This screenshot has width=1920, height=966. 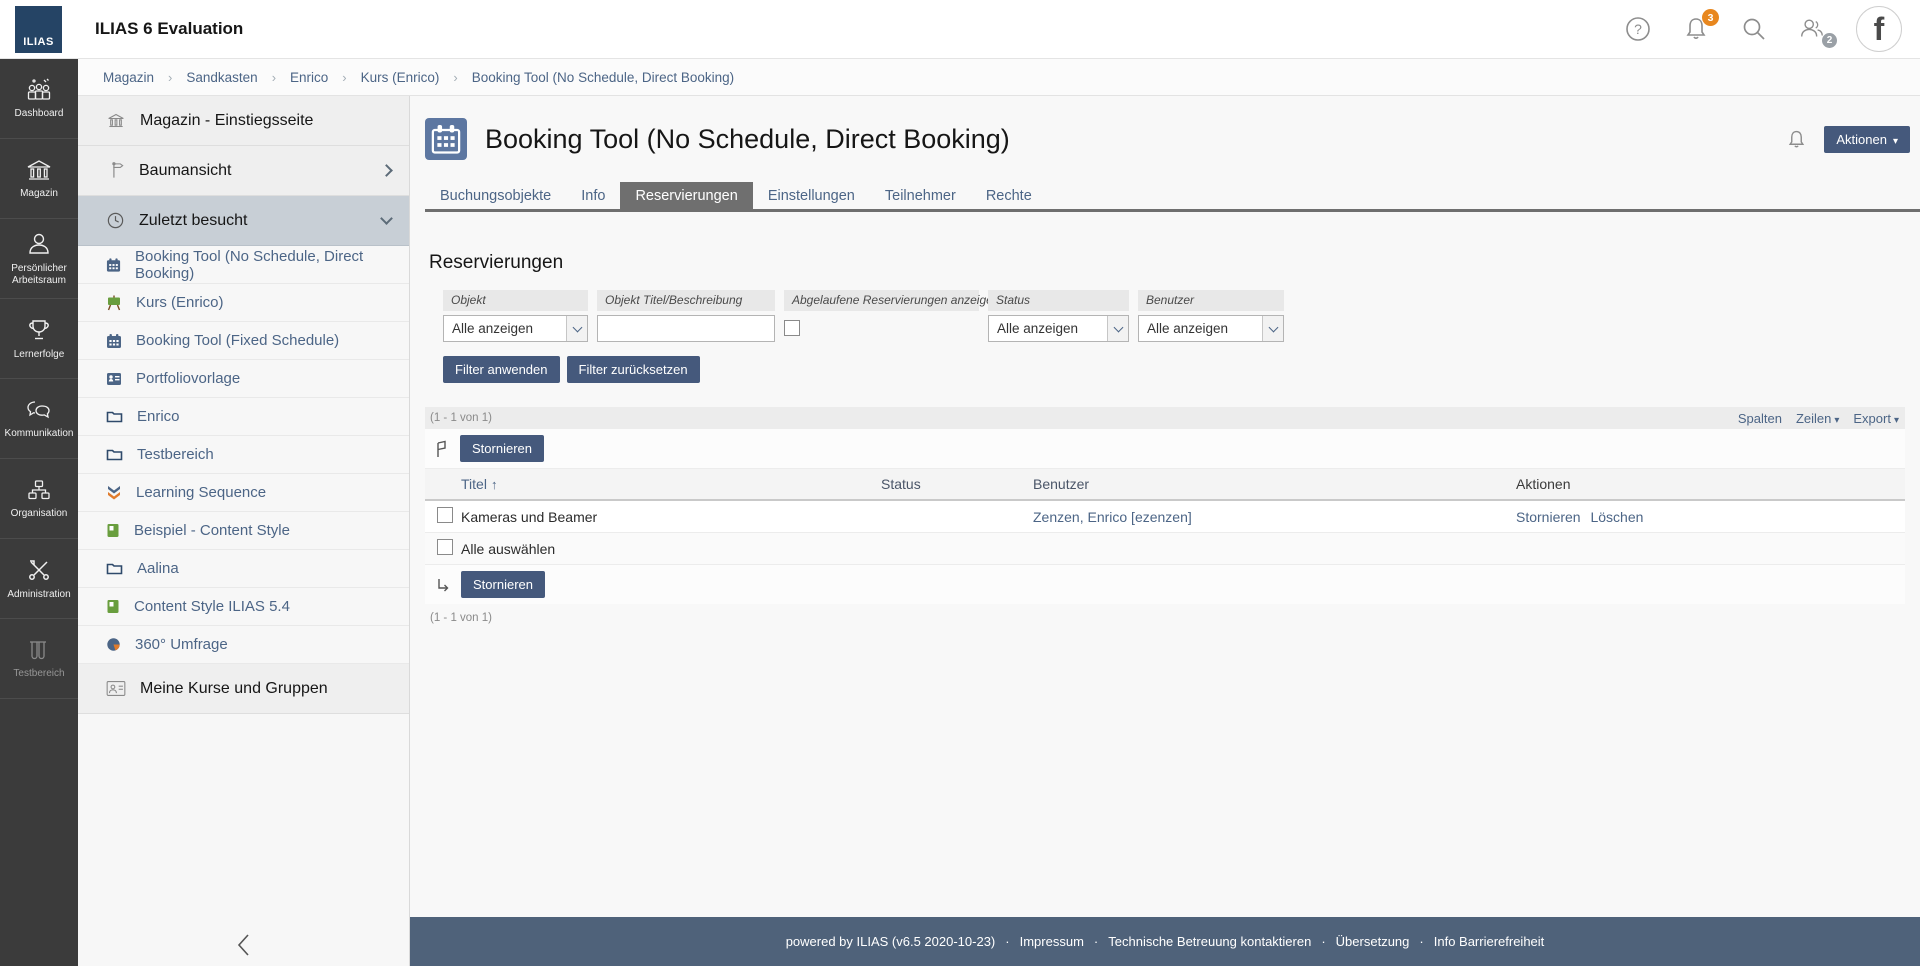 What do you see at coordinates (39, 499) in the screenshot?
I see `rail-item-organisation: Organisation` at bounding box center [39, 499].